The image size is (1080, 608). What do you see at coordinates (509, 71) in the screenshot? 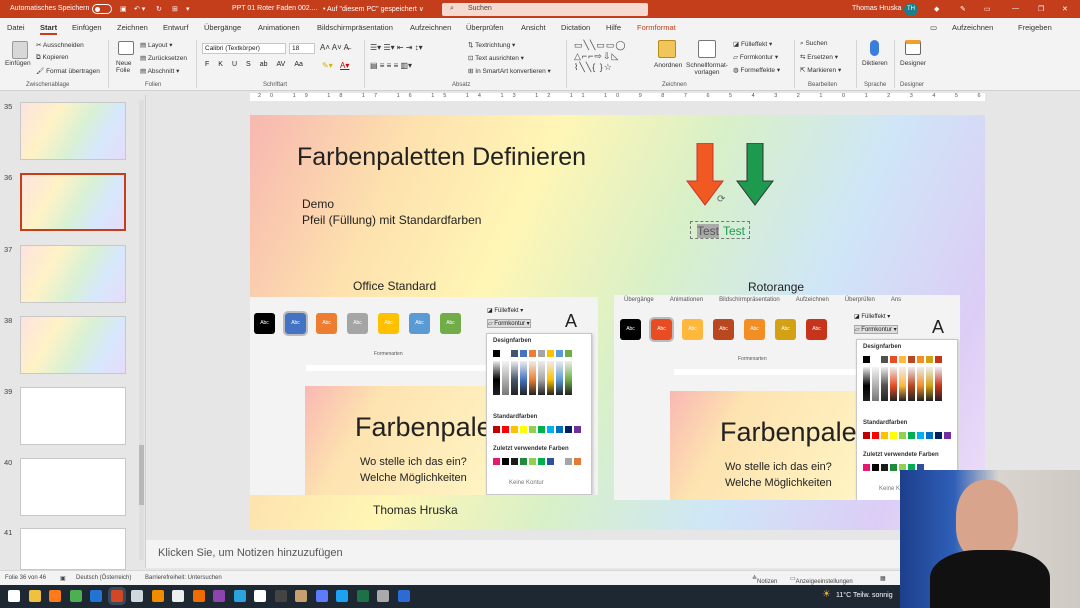
I see `smartart-button: ⊞ In SmartArt konvertieren ▾` at bounding box center [509, 71].